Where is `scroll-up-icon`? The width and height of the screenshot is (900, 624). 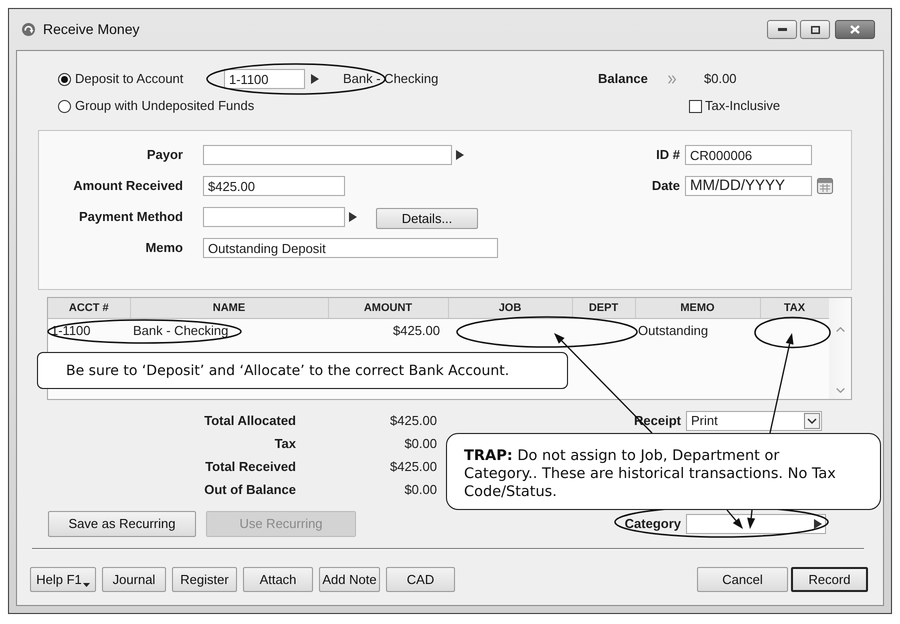 scroll-up-icon is located at coordinates (840, 329).